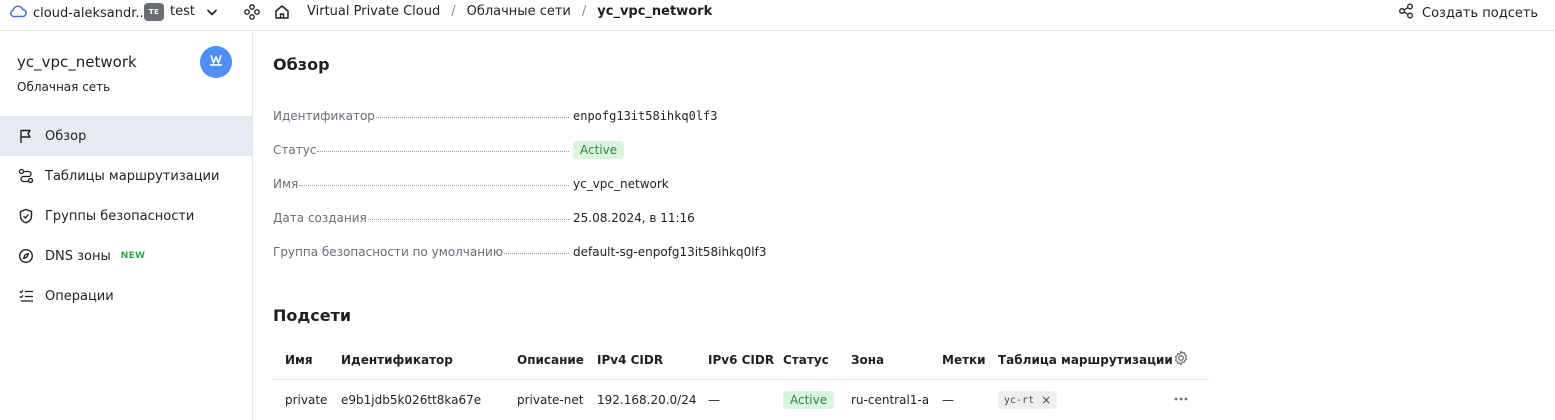 The height and width of the screenshot is (420, 1555). What do you see at coordinates (550, 400) in the screenshot?
I see `subnet-description: private-net` at bounding box center [550, 400].